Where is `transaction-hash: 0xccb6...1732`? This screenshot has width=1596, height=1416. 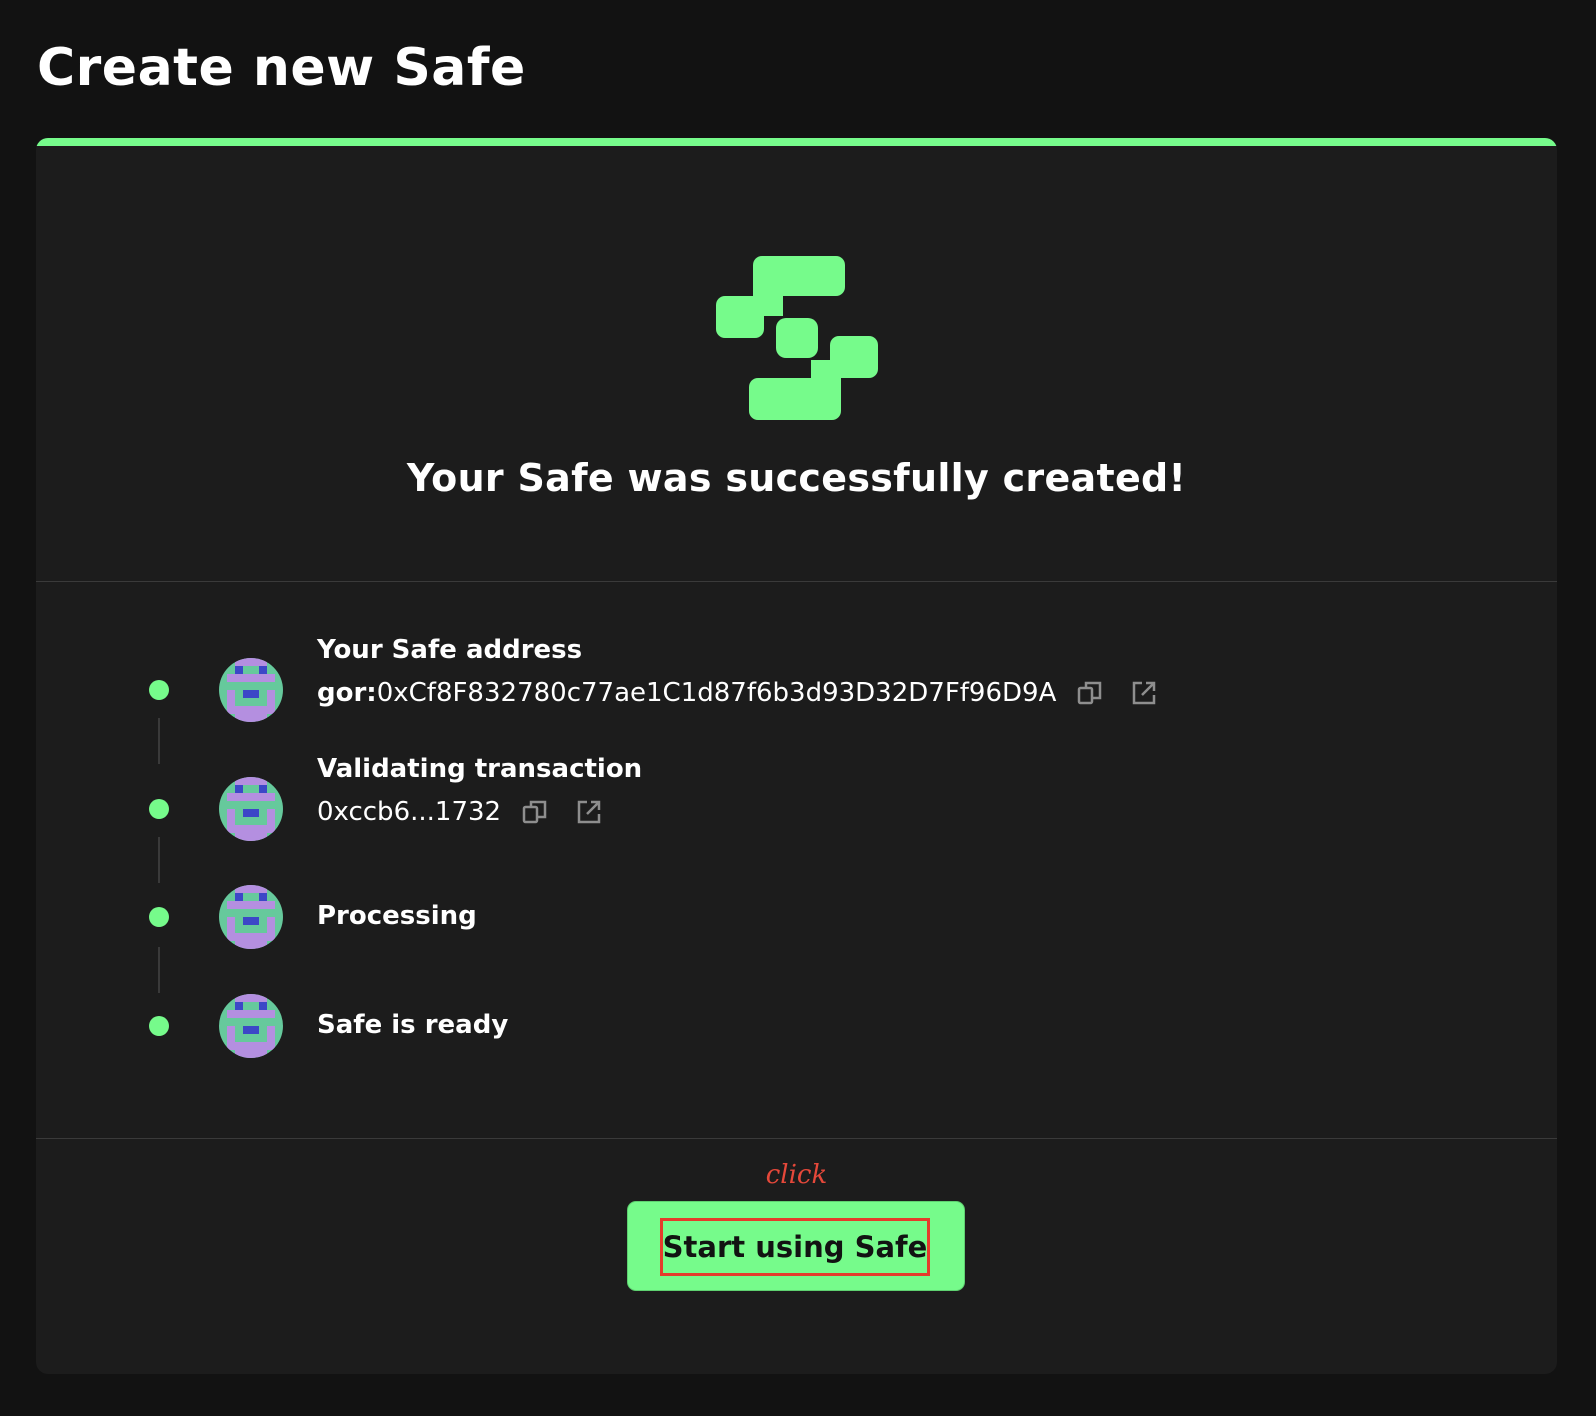
transaction-hash: 0xccb6...1732 is located at coordinates (460, 812).